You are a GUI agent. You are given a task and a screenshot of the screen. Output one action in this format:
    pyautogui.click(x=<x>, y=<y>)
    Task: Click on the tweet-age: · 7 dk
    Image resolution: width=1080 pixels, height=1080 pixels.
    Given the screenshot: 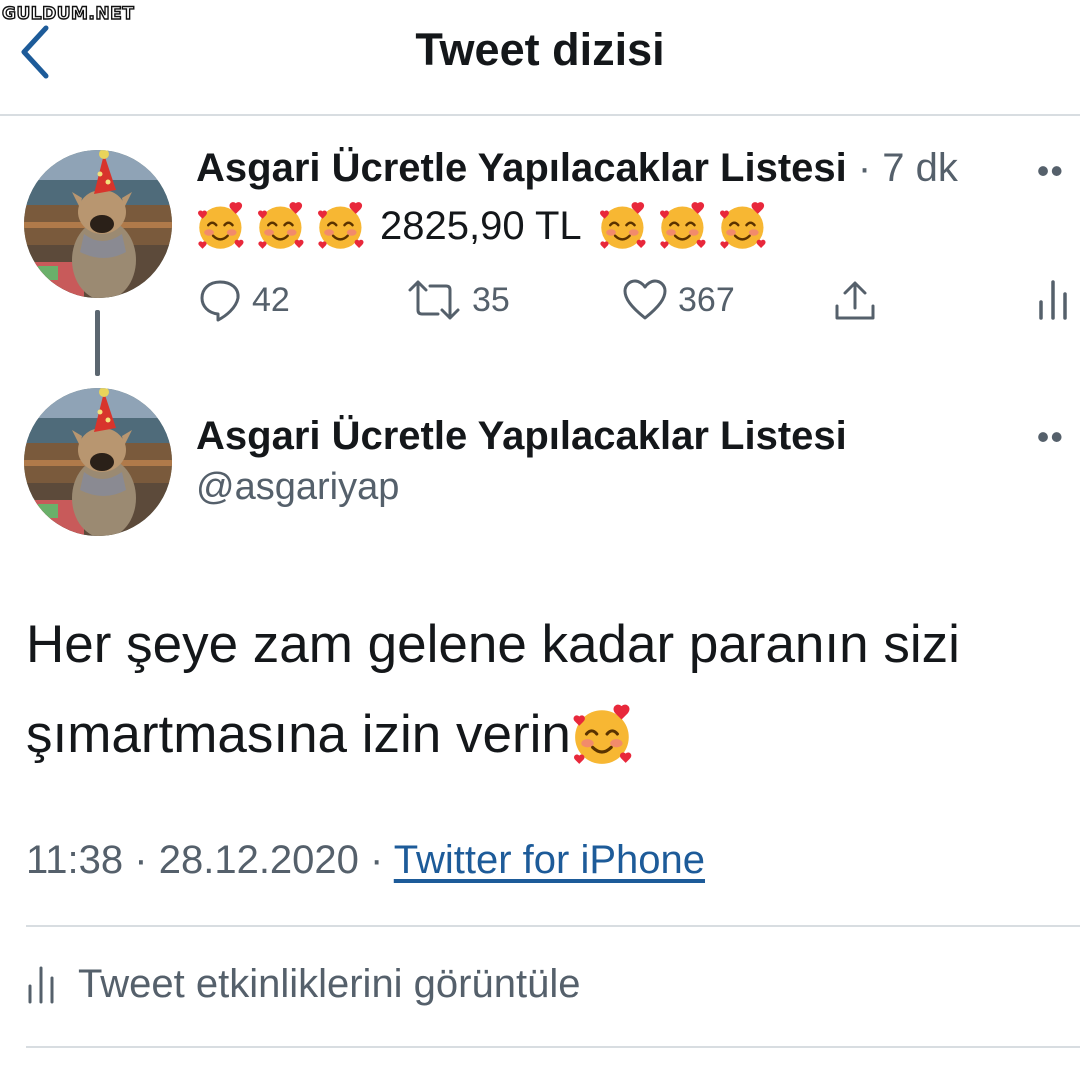 What is the action you would take?
    pyautogui.click(x=907, y=168)
    